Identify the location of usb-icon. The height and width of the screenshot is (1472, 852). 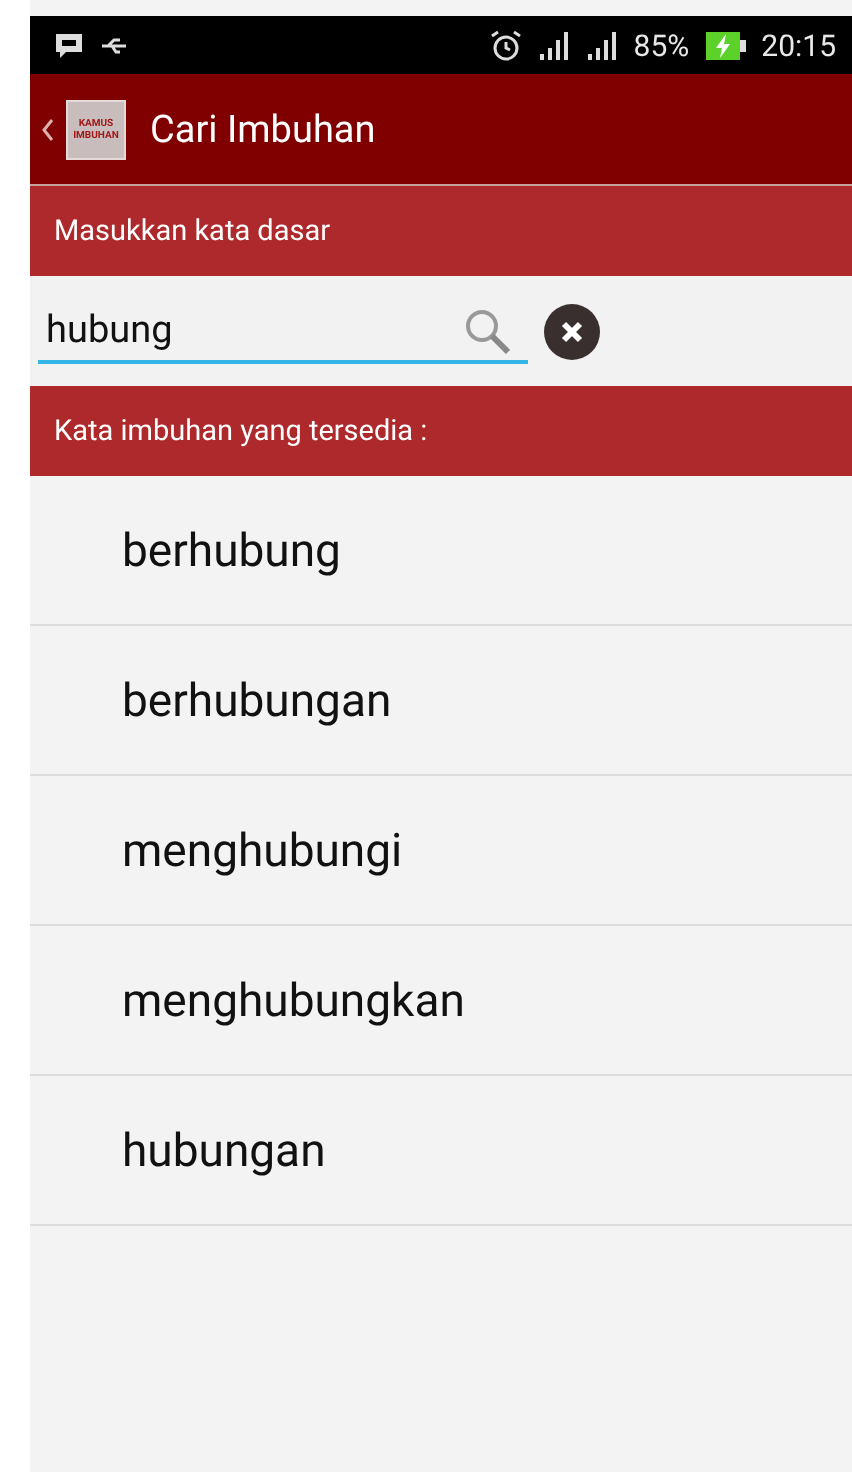
(114, 45).